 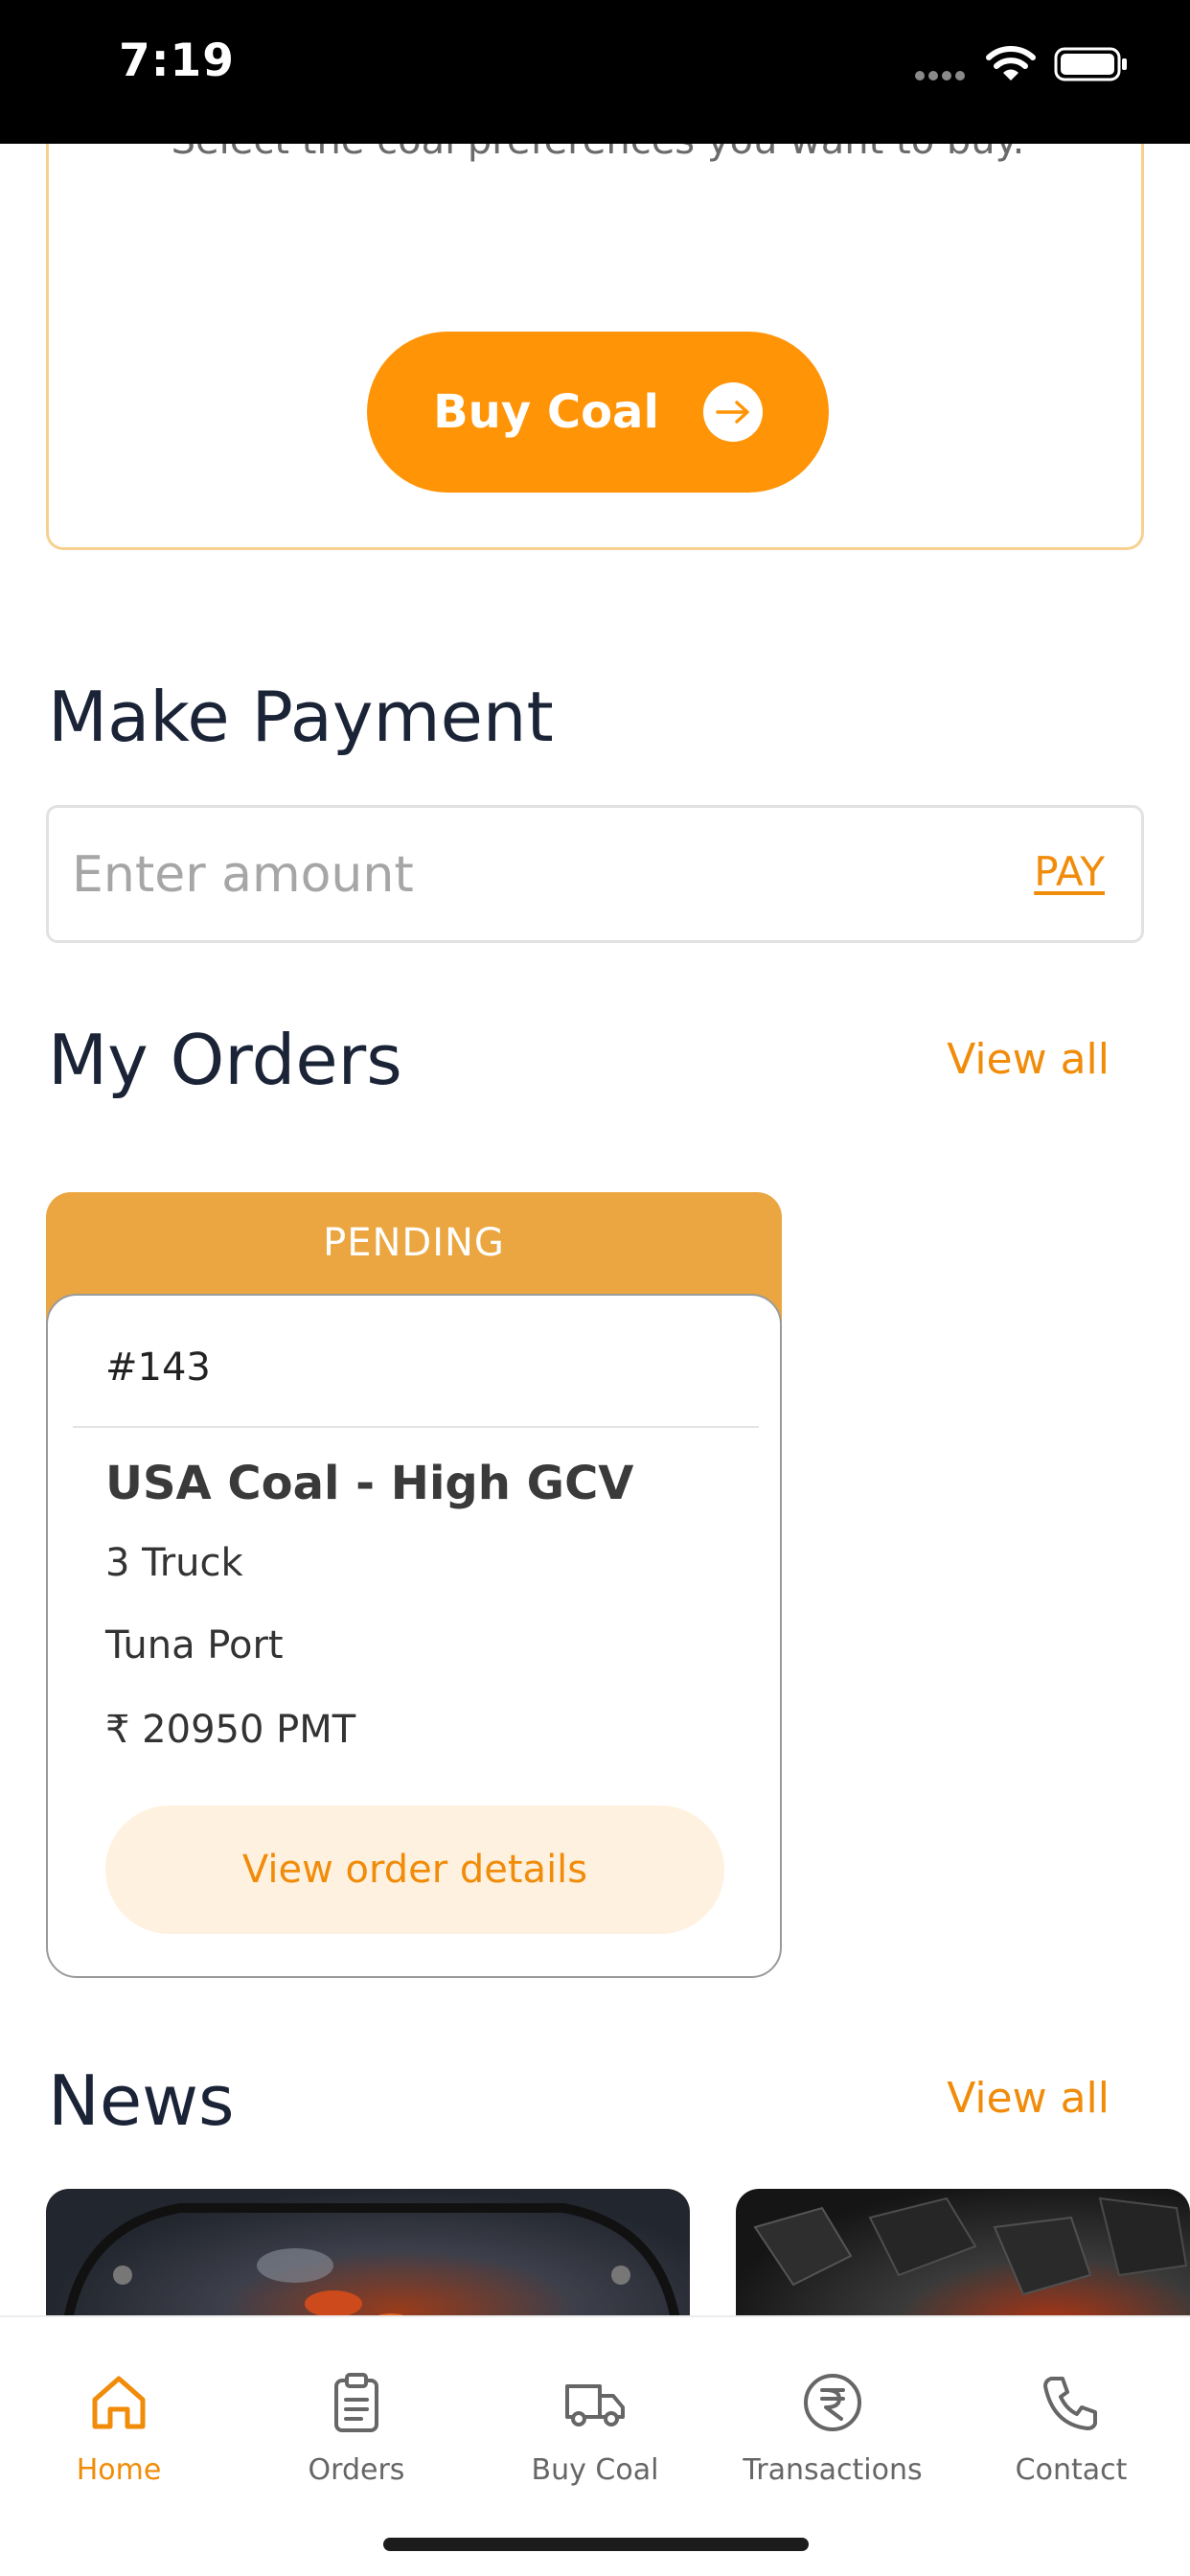 I want to click on buy-coal-button: Buy Coal, so click(x=598, y=412).